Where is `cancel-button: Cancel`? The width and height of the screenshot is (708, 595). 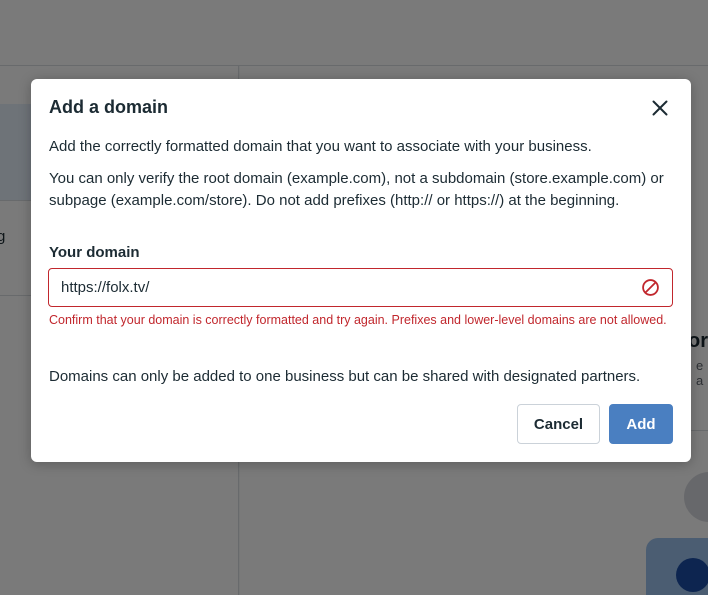
cancel-button: Cancel is located at coordinates (558, 424).